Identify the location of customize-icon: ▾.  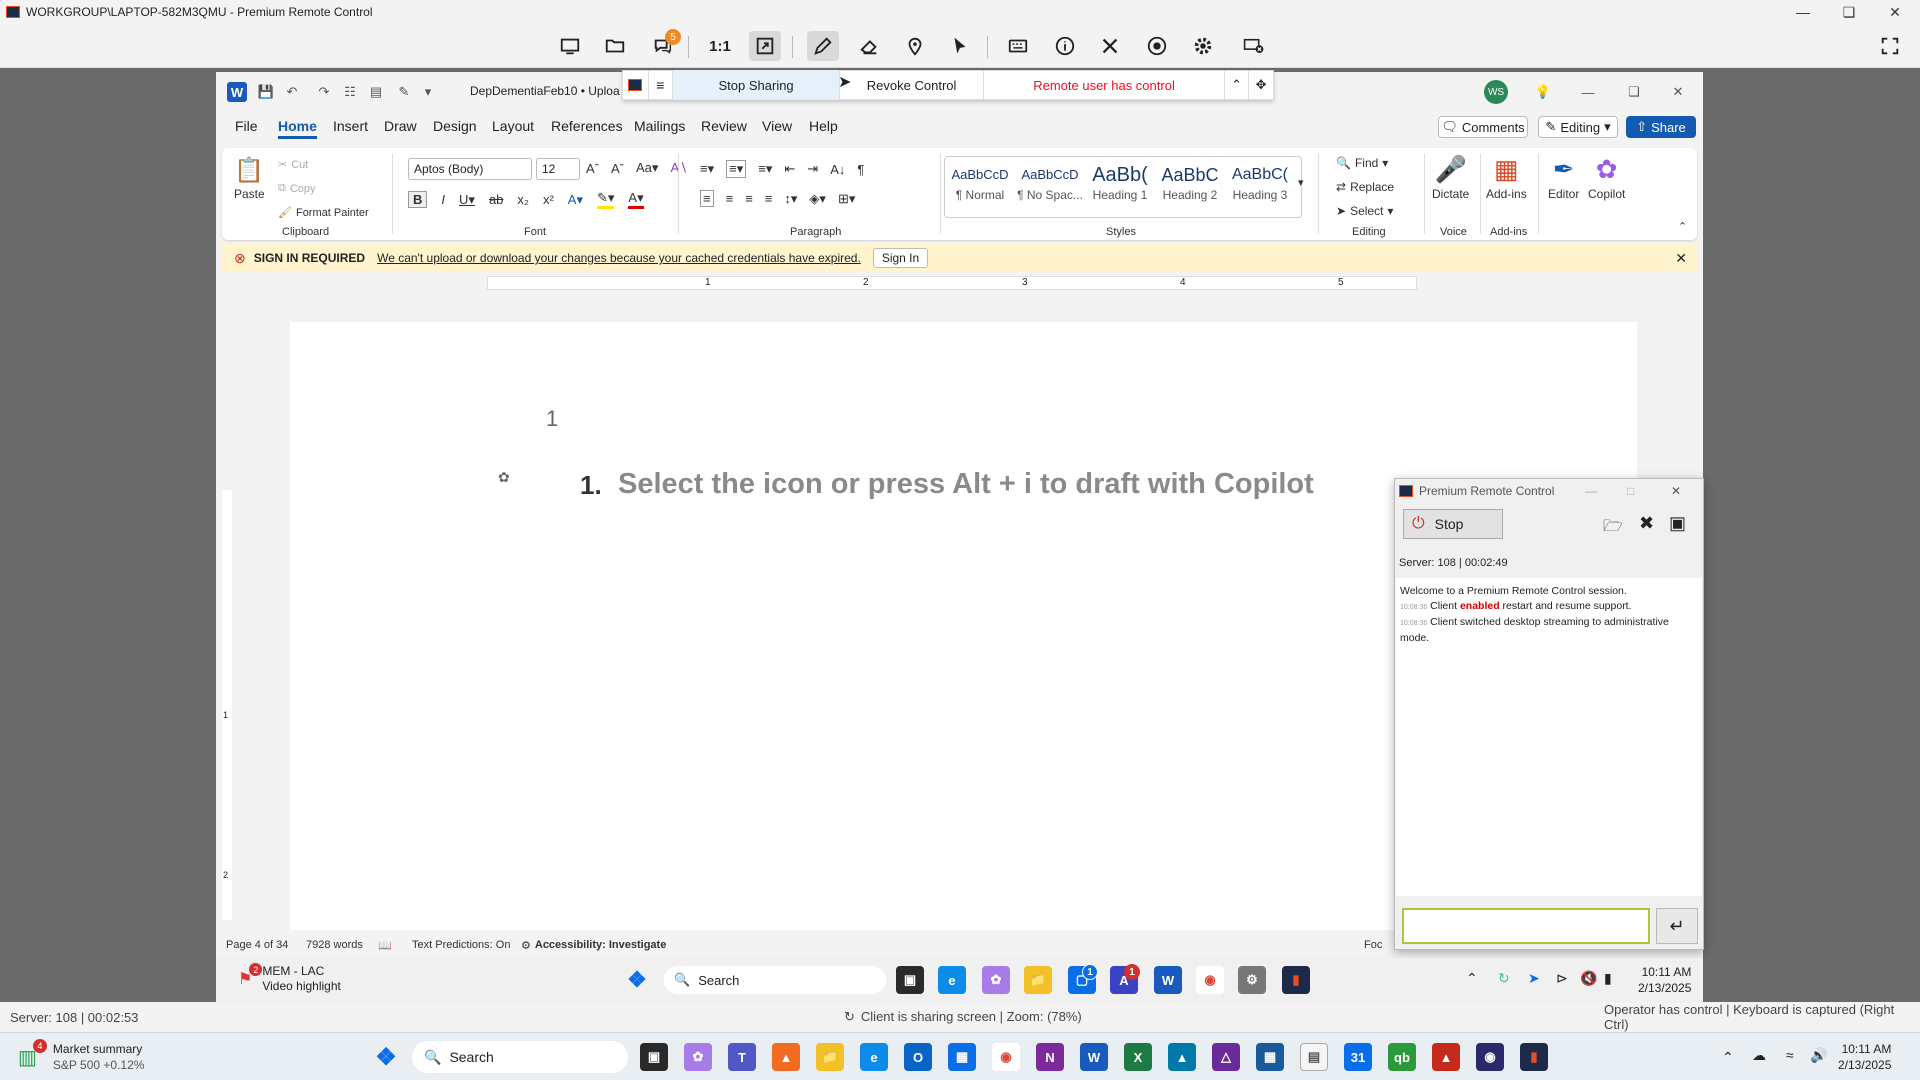
(428, 92).